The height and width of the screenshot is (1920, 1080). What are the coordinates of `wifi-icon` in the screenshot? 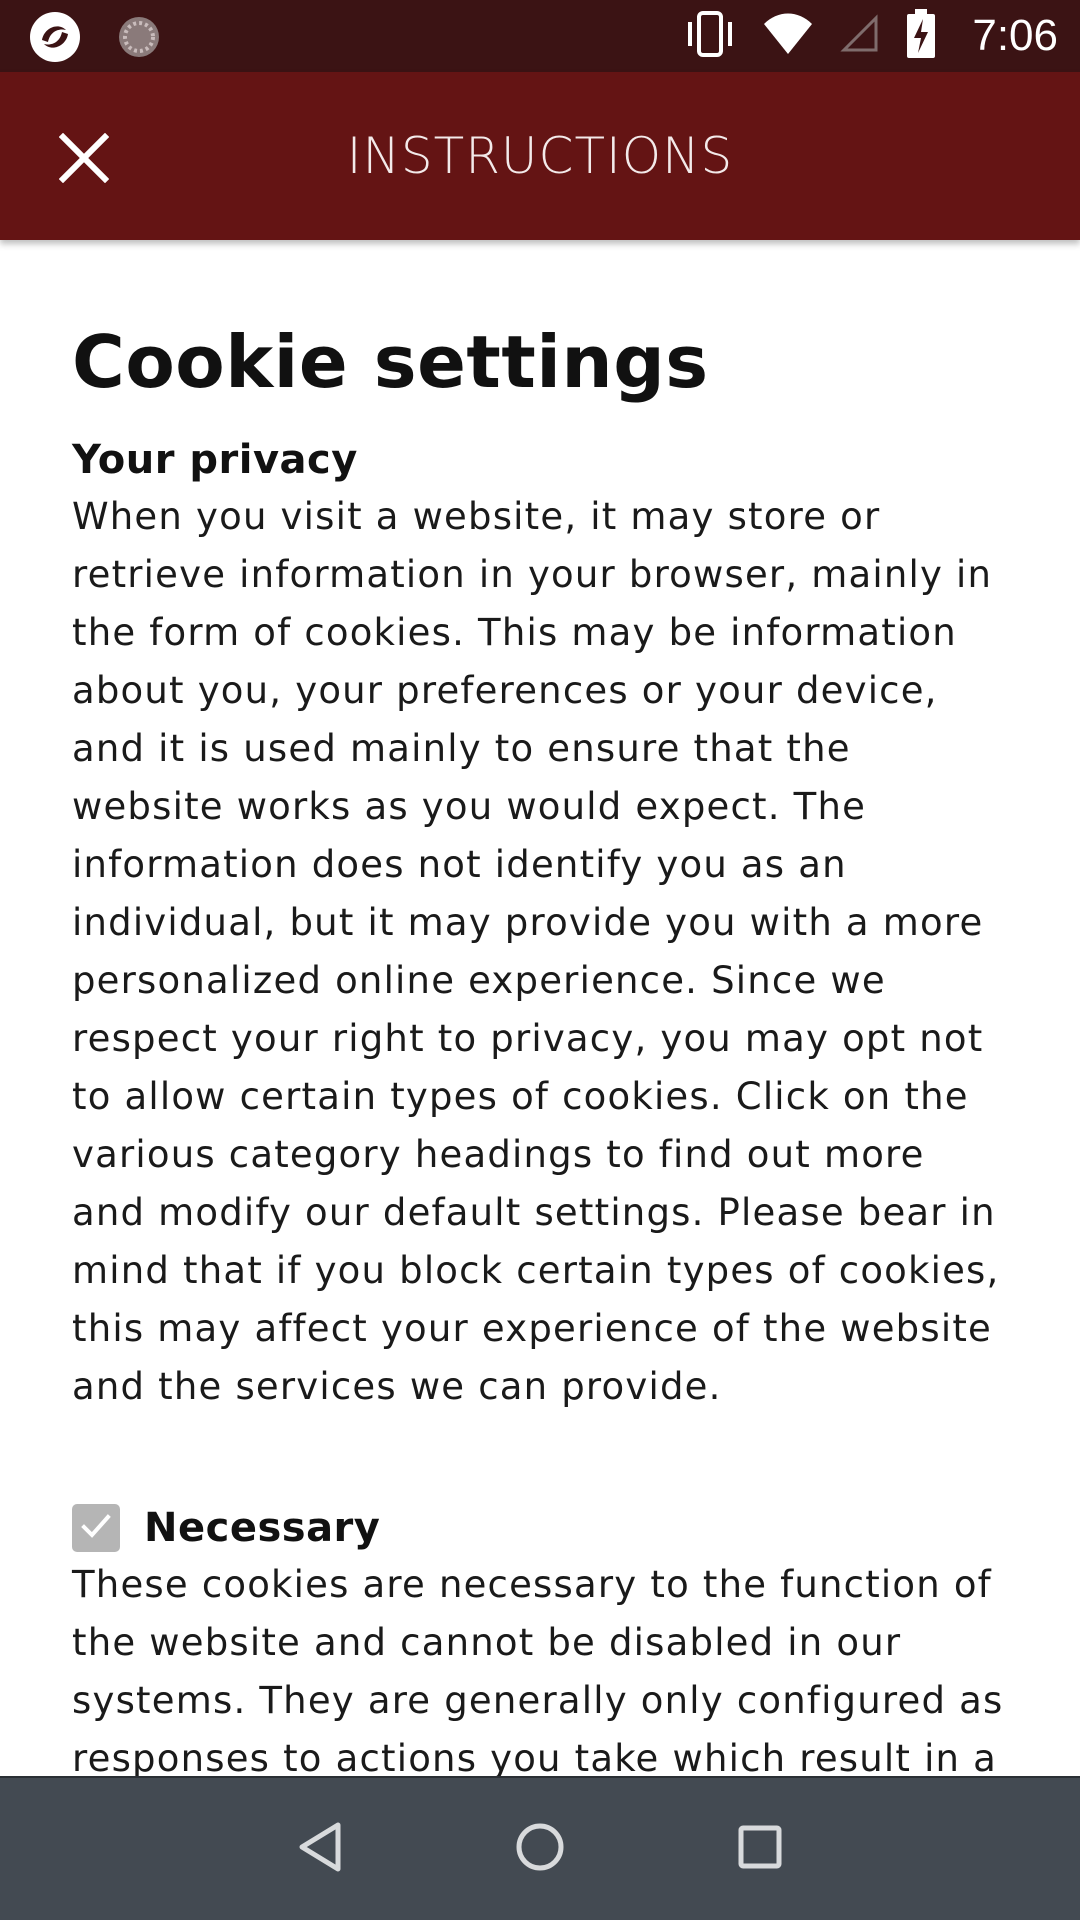 It's located at (788, 36).